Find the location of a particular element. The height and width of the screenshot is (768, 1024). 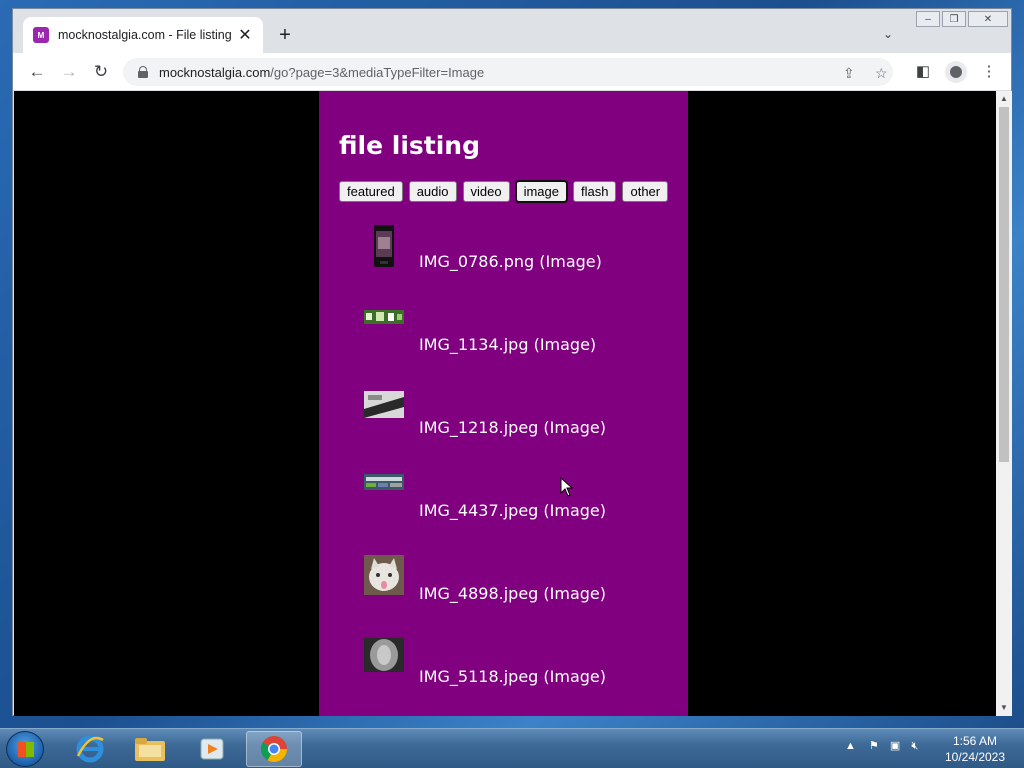

file-name-link: IMG_4898.jpeg (Image) is located at coordinates (512, 593).